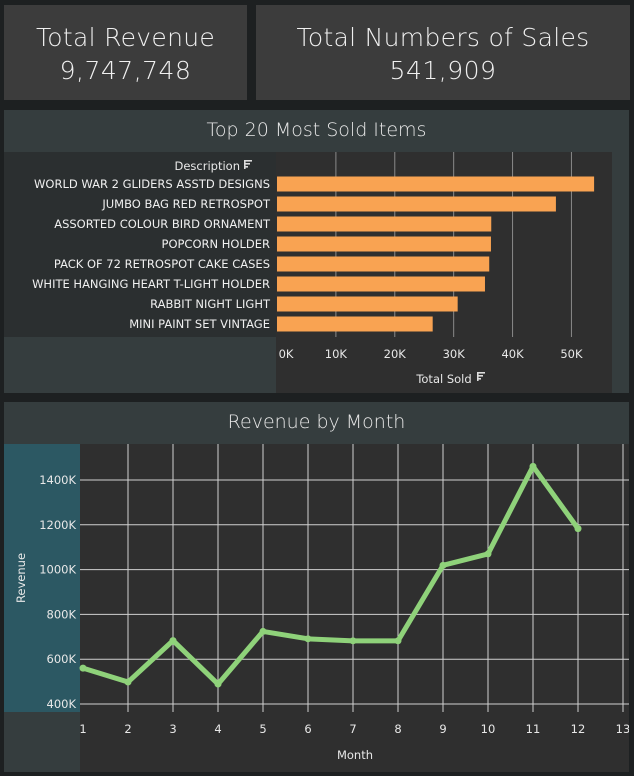  What do you see at coordinates (199, 324) in the screenshot?
I see `bar-category-label: MINI PAINT SET VINTAGE` at bounding box center [199, 324].